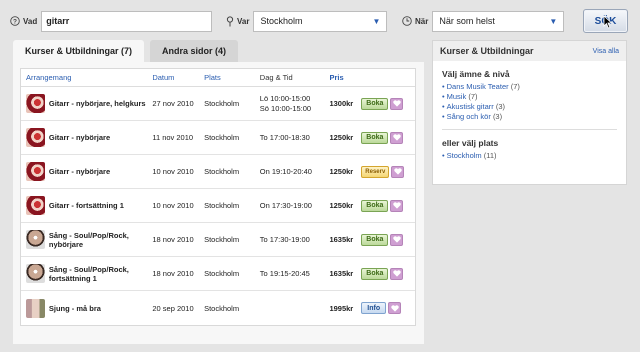 The width and height of the screenshot is (640, 352). I want to click on header-date: Datum, so click(178, 77).